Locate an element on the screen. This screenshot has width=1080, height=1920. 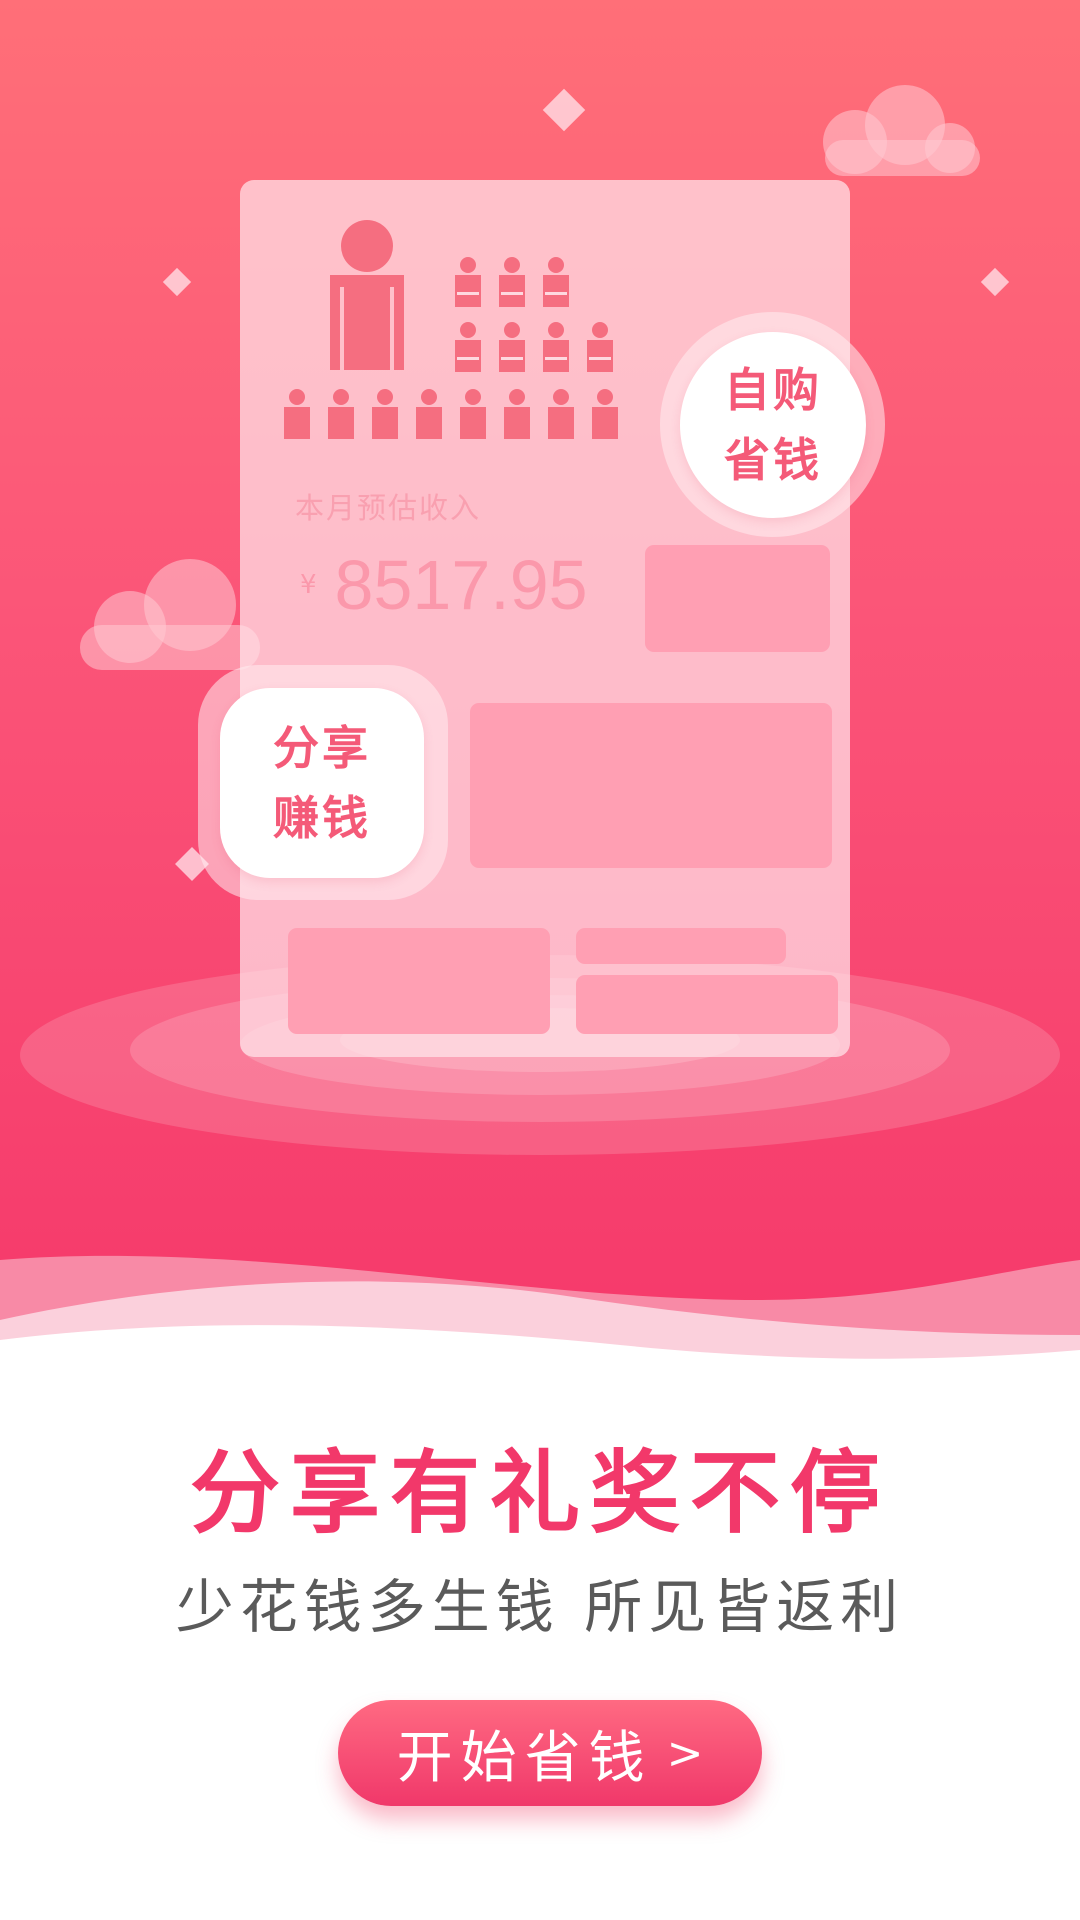
wave-divider is located at coordinates (540, 1317).